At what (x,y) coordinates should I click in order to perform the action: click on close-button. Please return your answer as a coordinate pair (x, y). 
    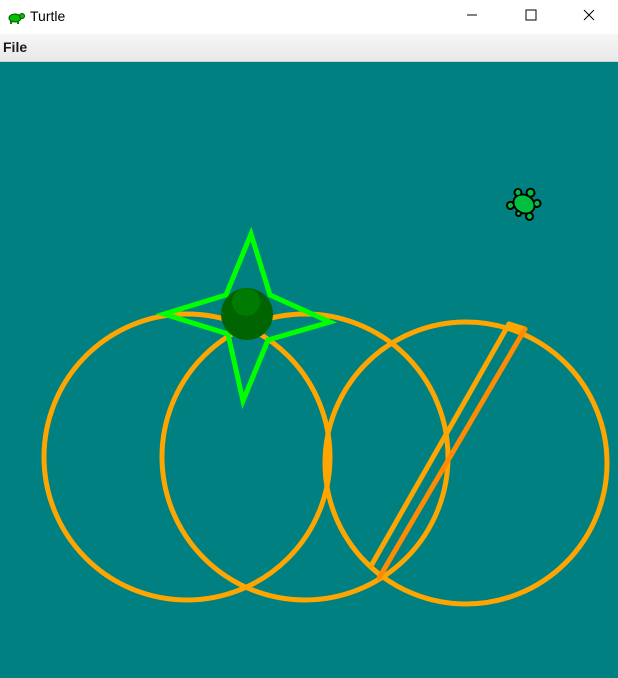
    Looking at the image, I should click on (589, 17).